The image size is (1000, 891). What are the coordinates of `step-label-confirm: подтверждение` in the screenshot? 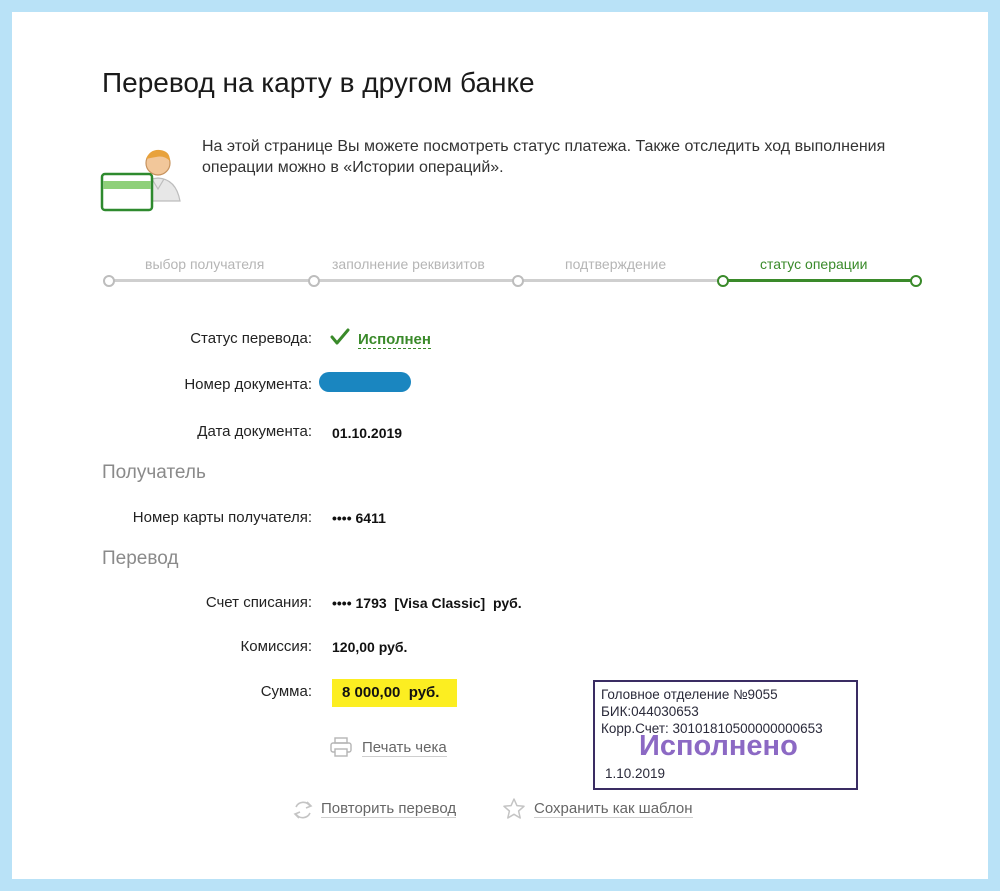 It's located at (616, 264).